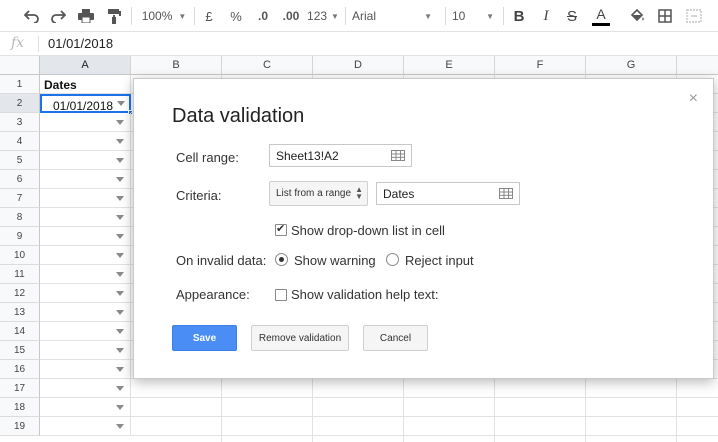 The height and width of the screenshot is (442, 718). I want to click on close-icon: ×, so click(693, 99).